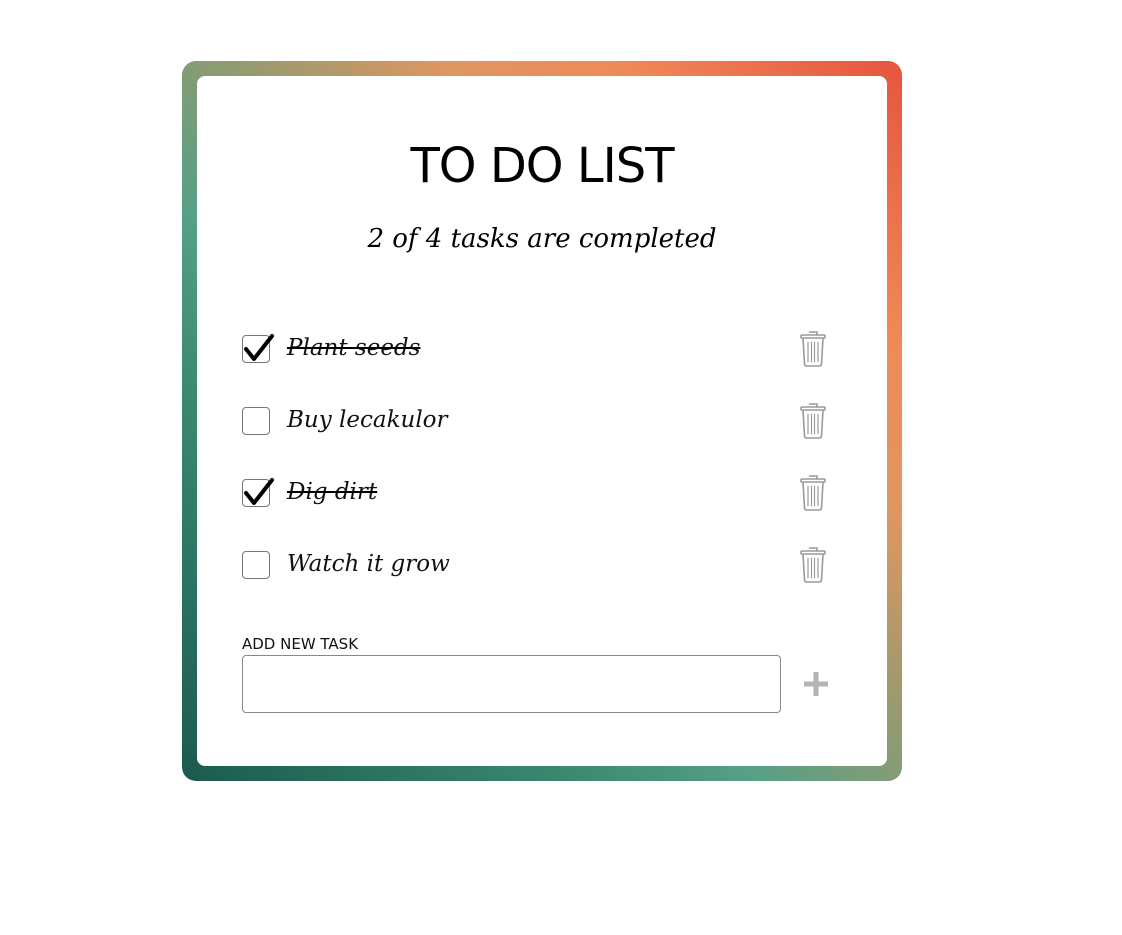  Describe the element at coordinates (368, 564) in the screenshot. I see `task-label: Watch it grow` at that location.